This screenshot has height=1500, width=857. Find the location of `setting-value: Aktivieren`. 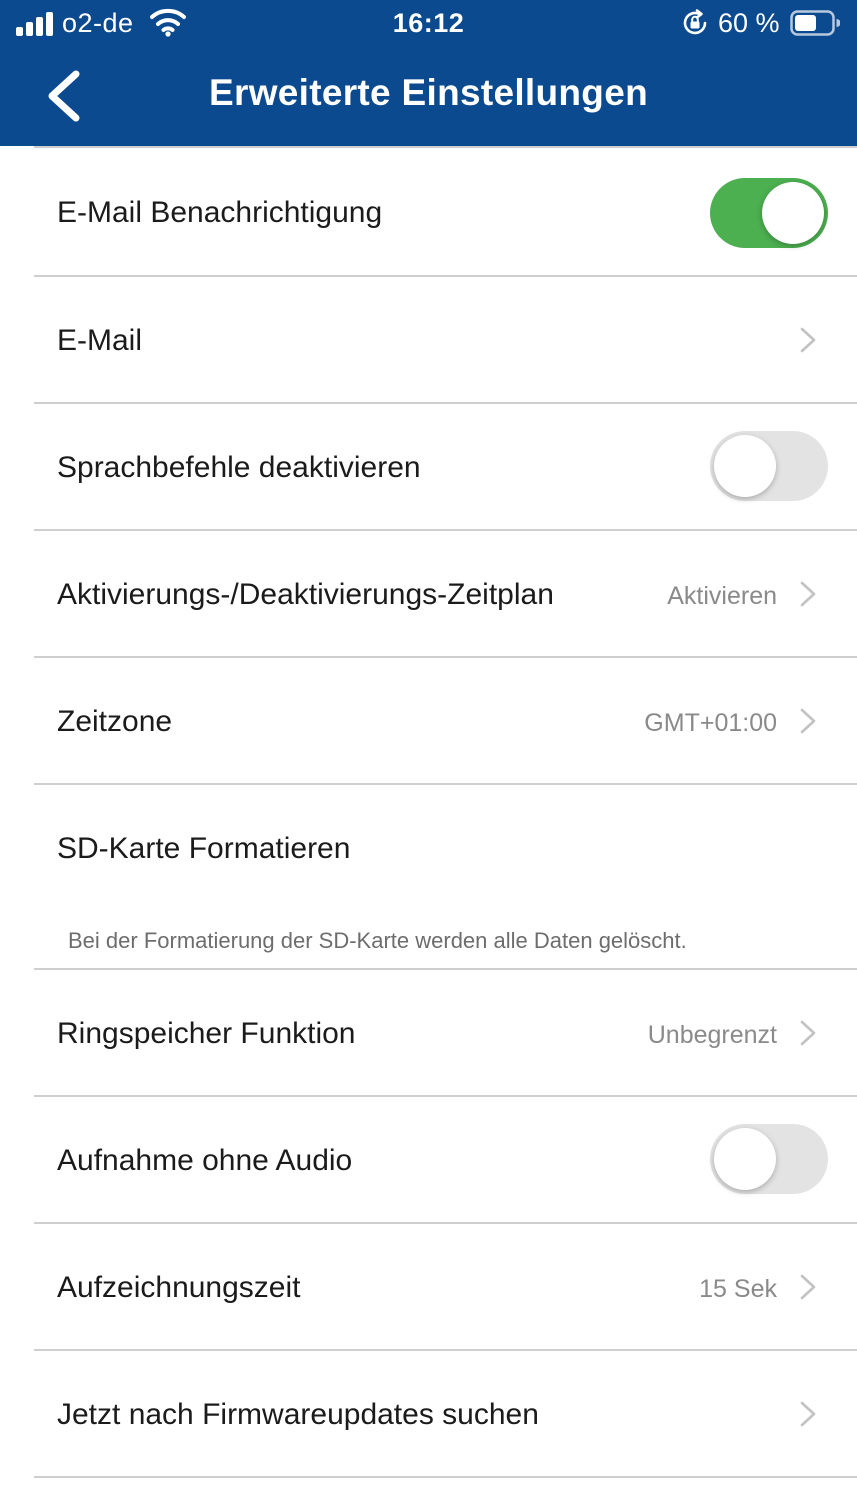

setting-value: Aktivieren is located at coordinates (722, 596).